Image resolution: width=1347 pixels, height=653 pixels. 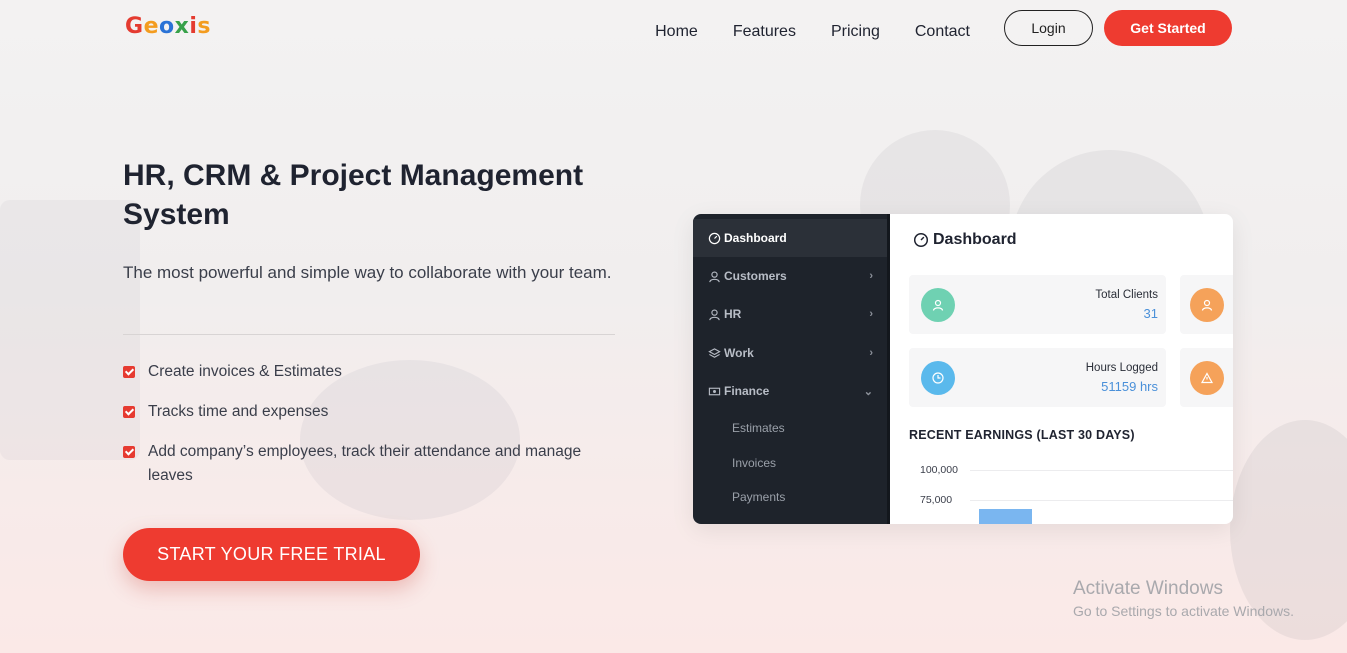 I want to click on get-started-button: Get Started, so click(x=1168, y=28).